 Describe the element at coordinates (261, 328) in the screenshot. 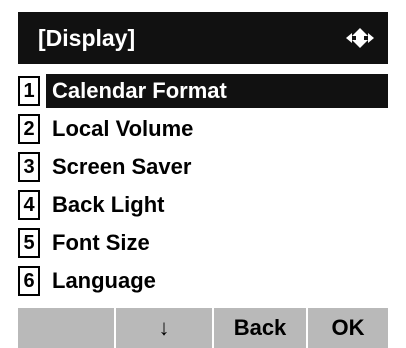

I see `softkey-back: Back` at that location.